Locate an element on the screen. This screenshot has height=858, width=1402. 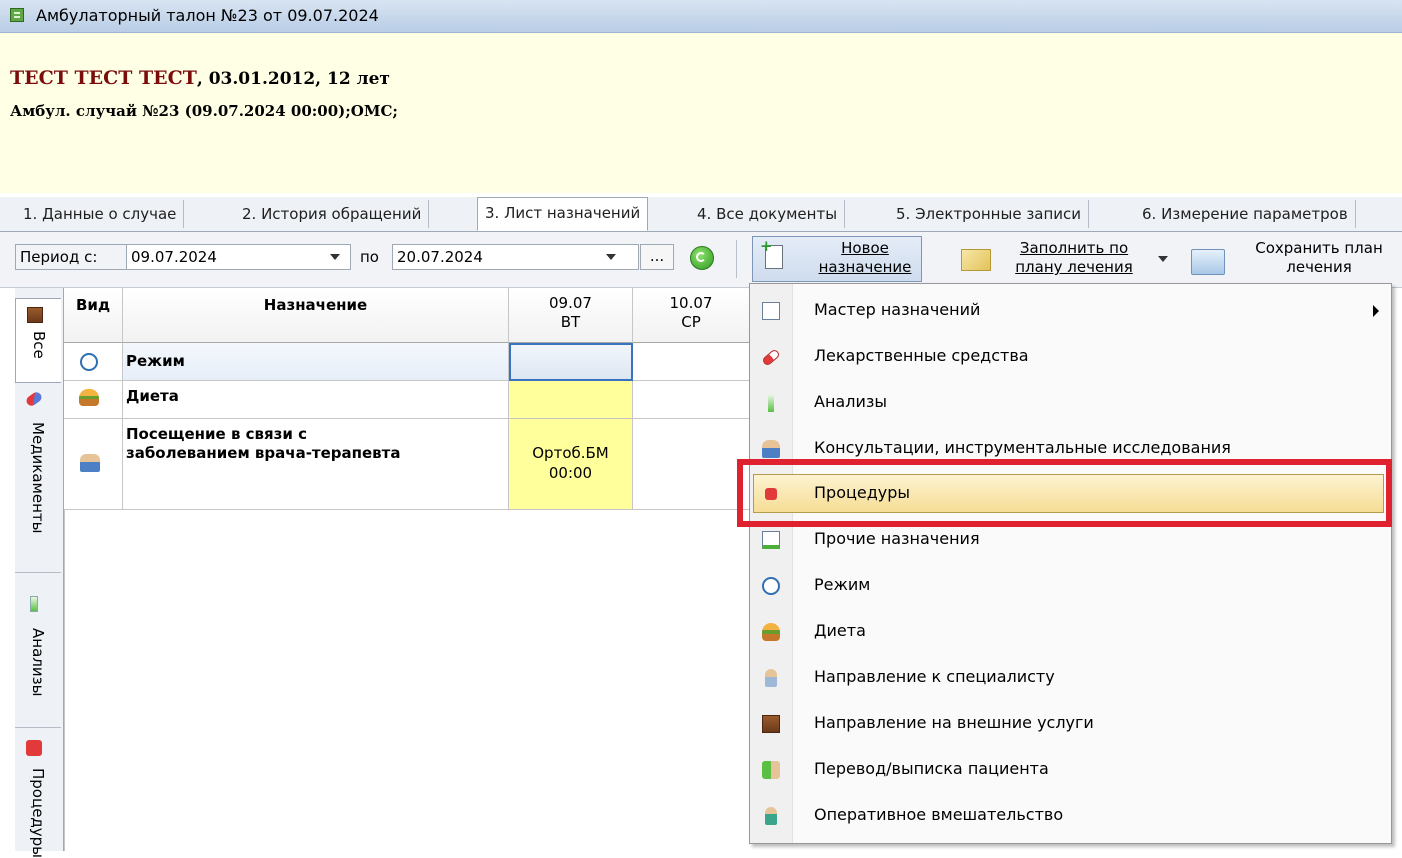
side-tab-procedures: Процедуры is located at coordinates (38, 797).